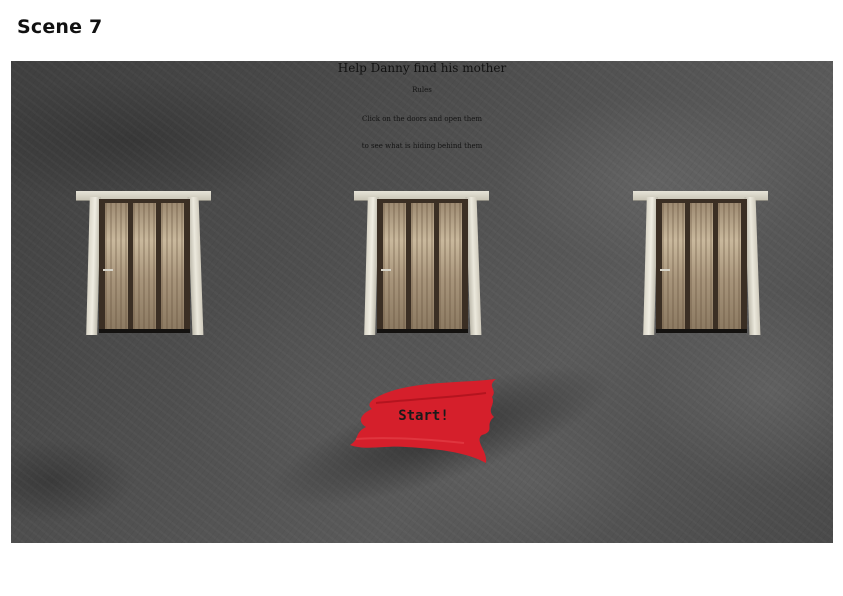 This screenshot has height=596, width=843. Describe the element at coordinates (422, 90) in the screenshot. I see `rules-heading: Rules` at that location.